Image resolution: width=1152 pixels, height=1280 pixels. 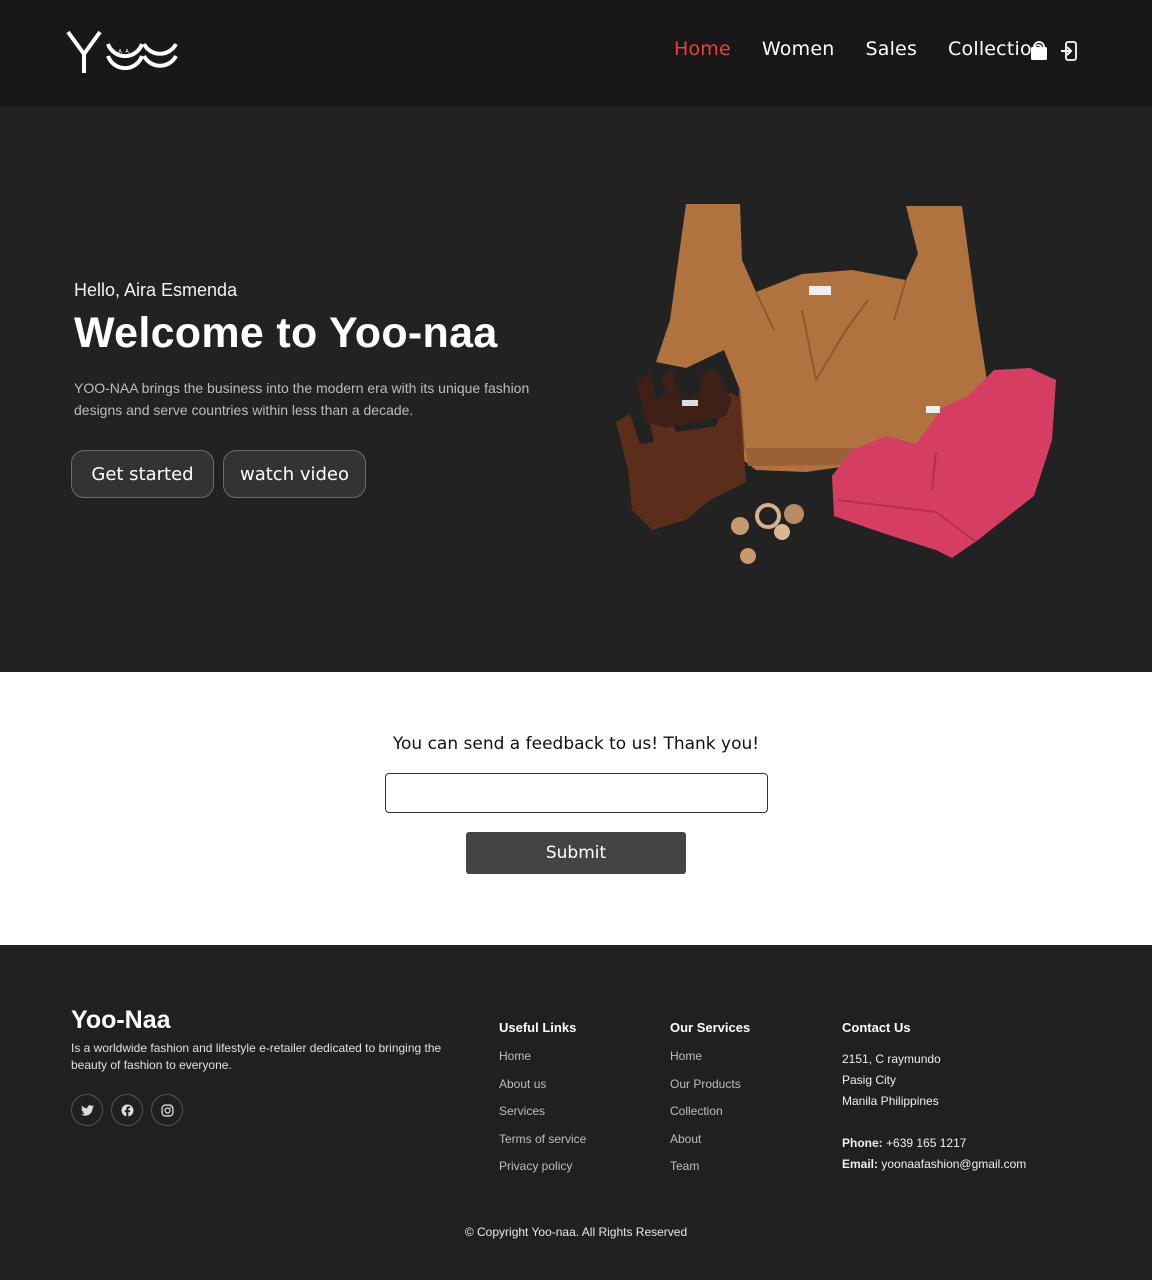 I want to click on service-link-collection: Collection, so click(x=710, y=1118).